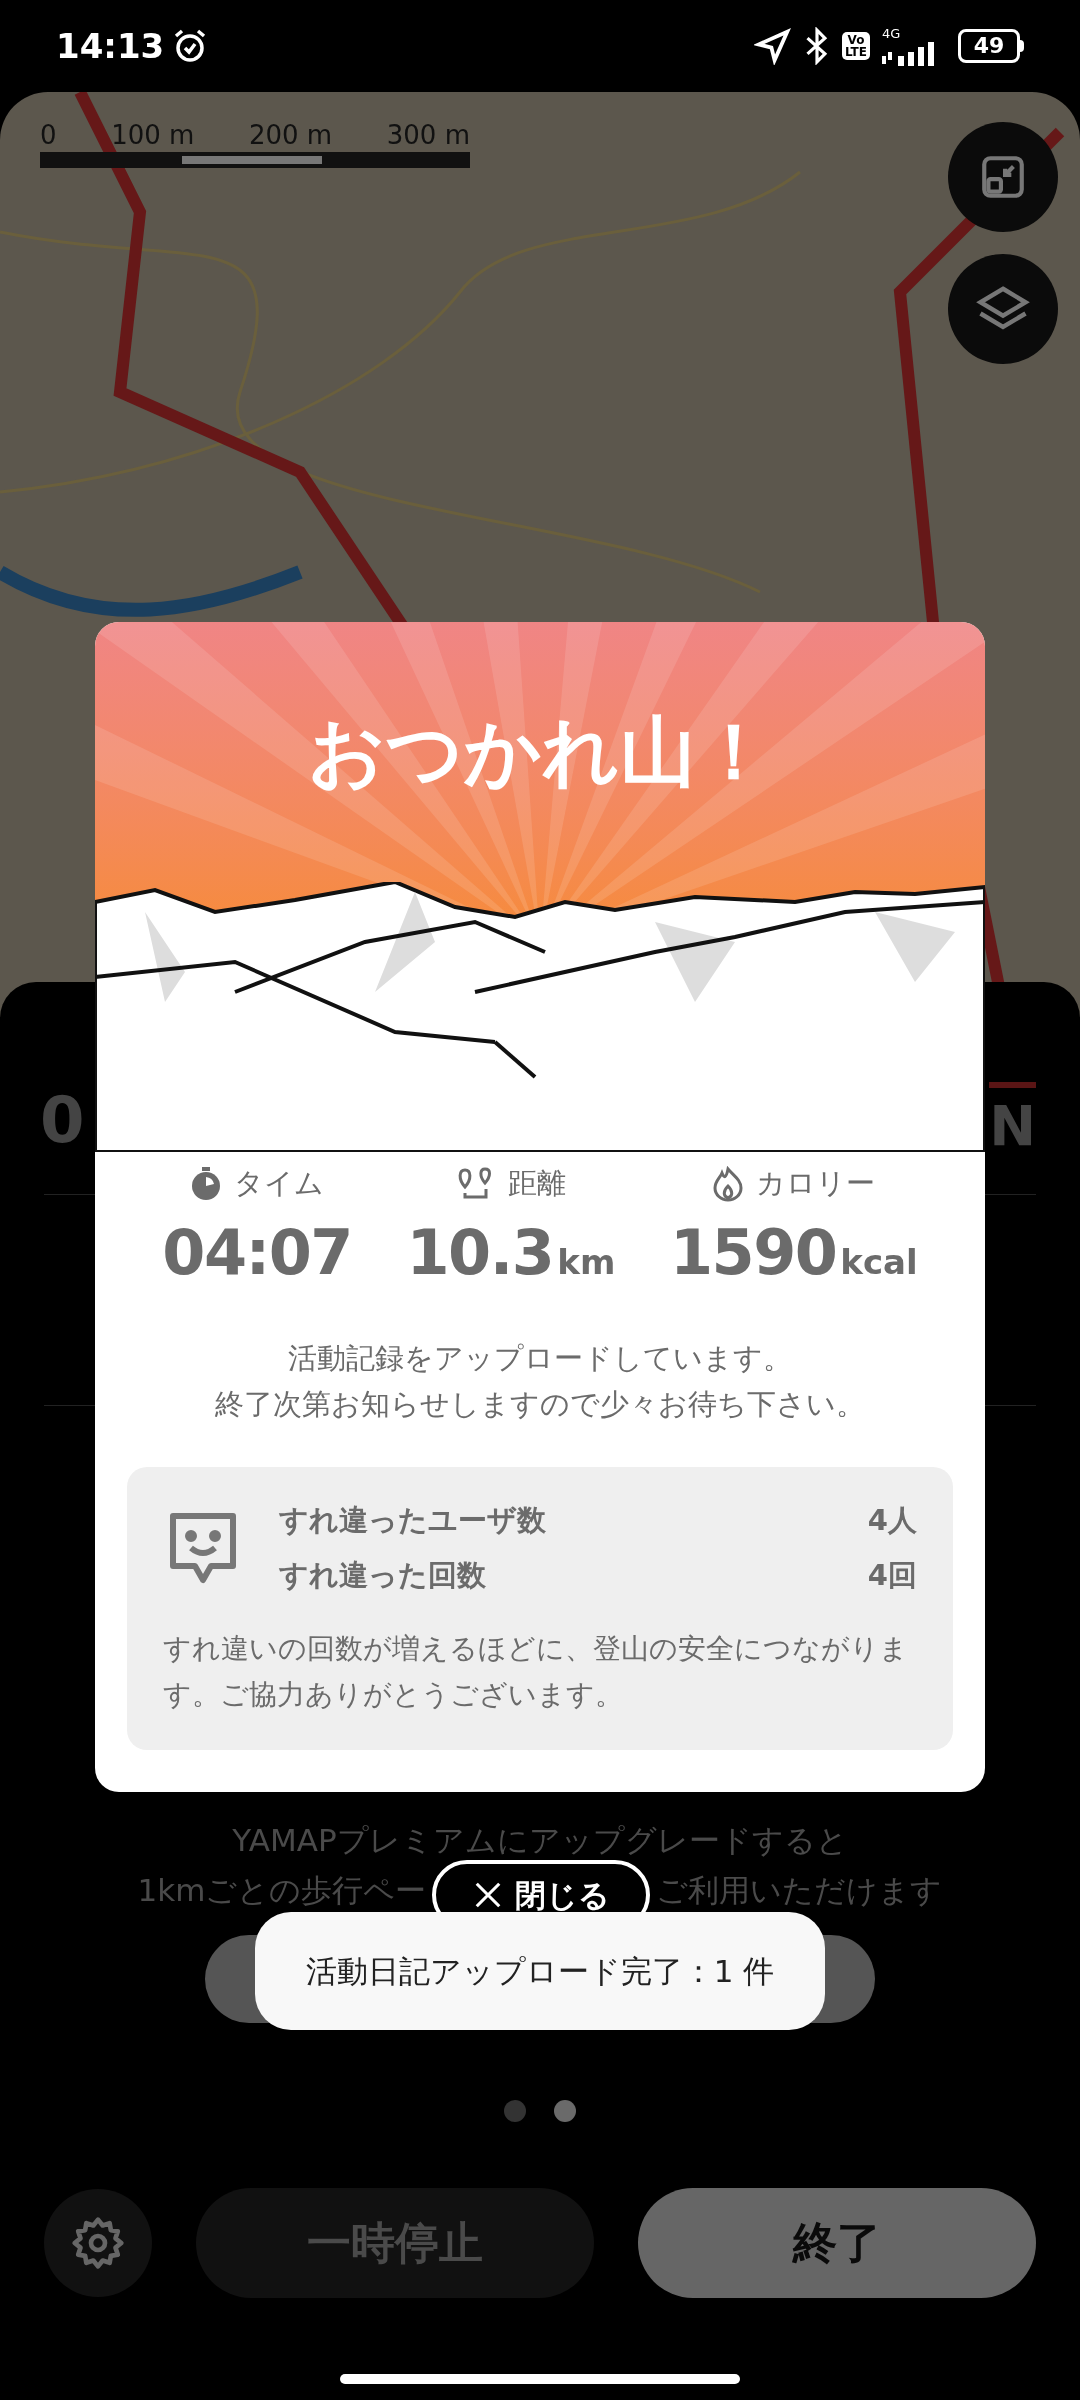 The width and height of the screenshot is (1080, 2400). I want to click on premium-upgrade-text: ご利用いただけます, so click(799, 1890).